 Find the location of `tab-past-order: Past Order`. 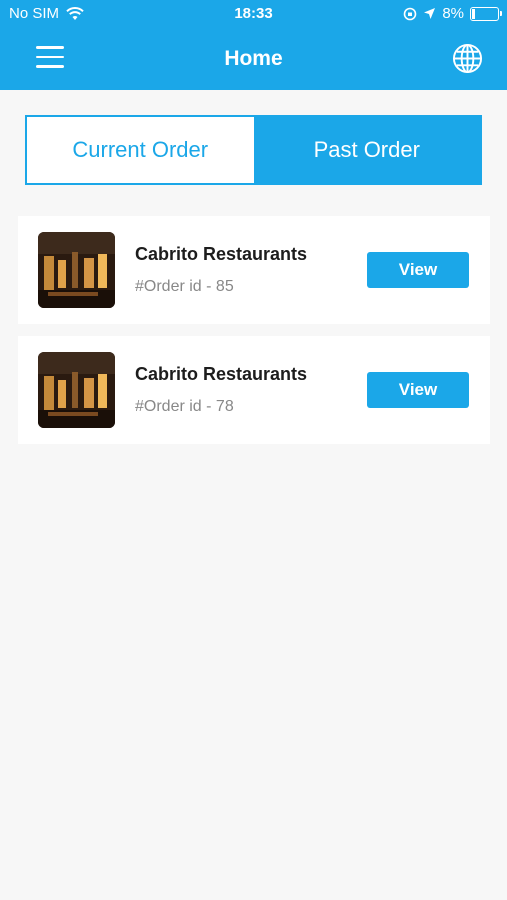

tab-past-order: Past Order is located at coordinates (366, 150).